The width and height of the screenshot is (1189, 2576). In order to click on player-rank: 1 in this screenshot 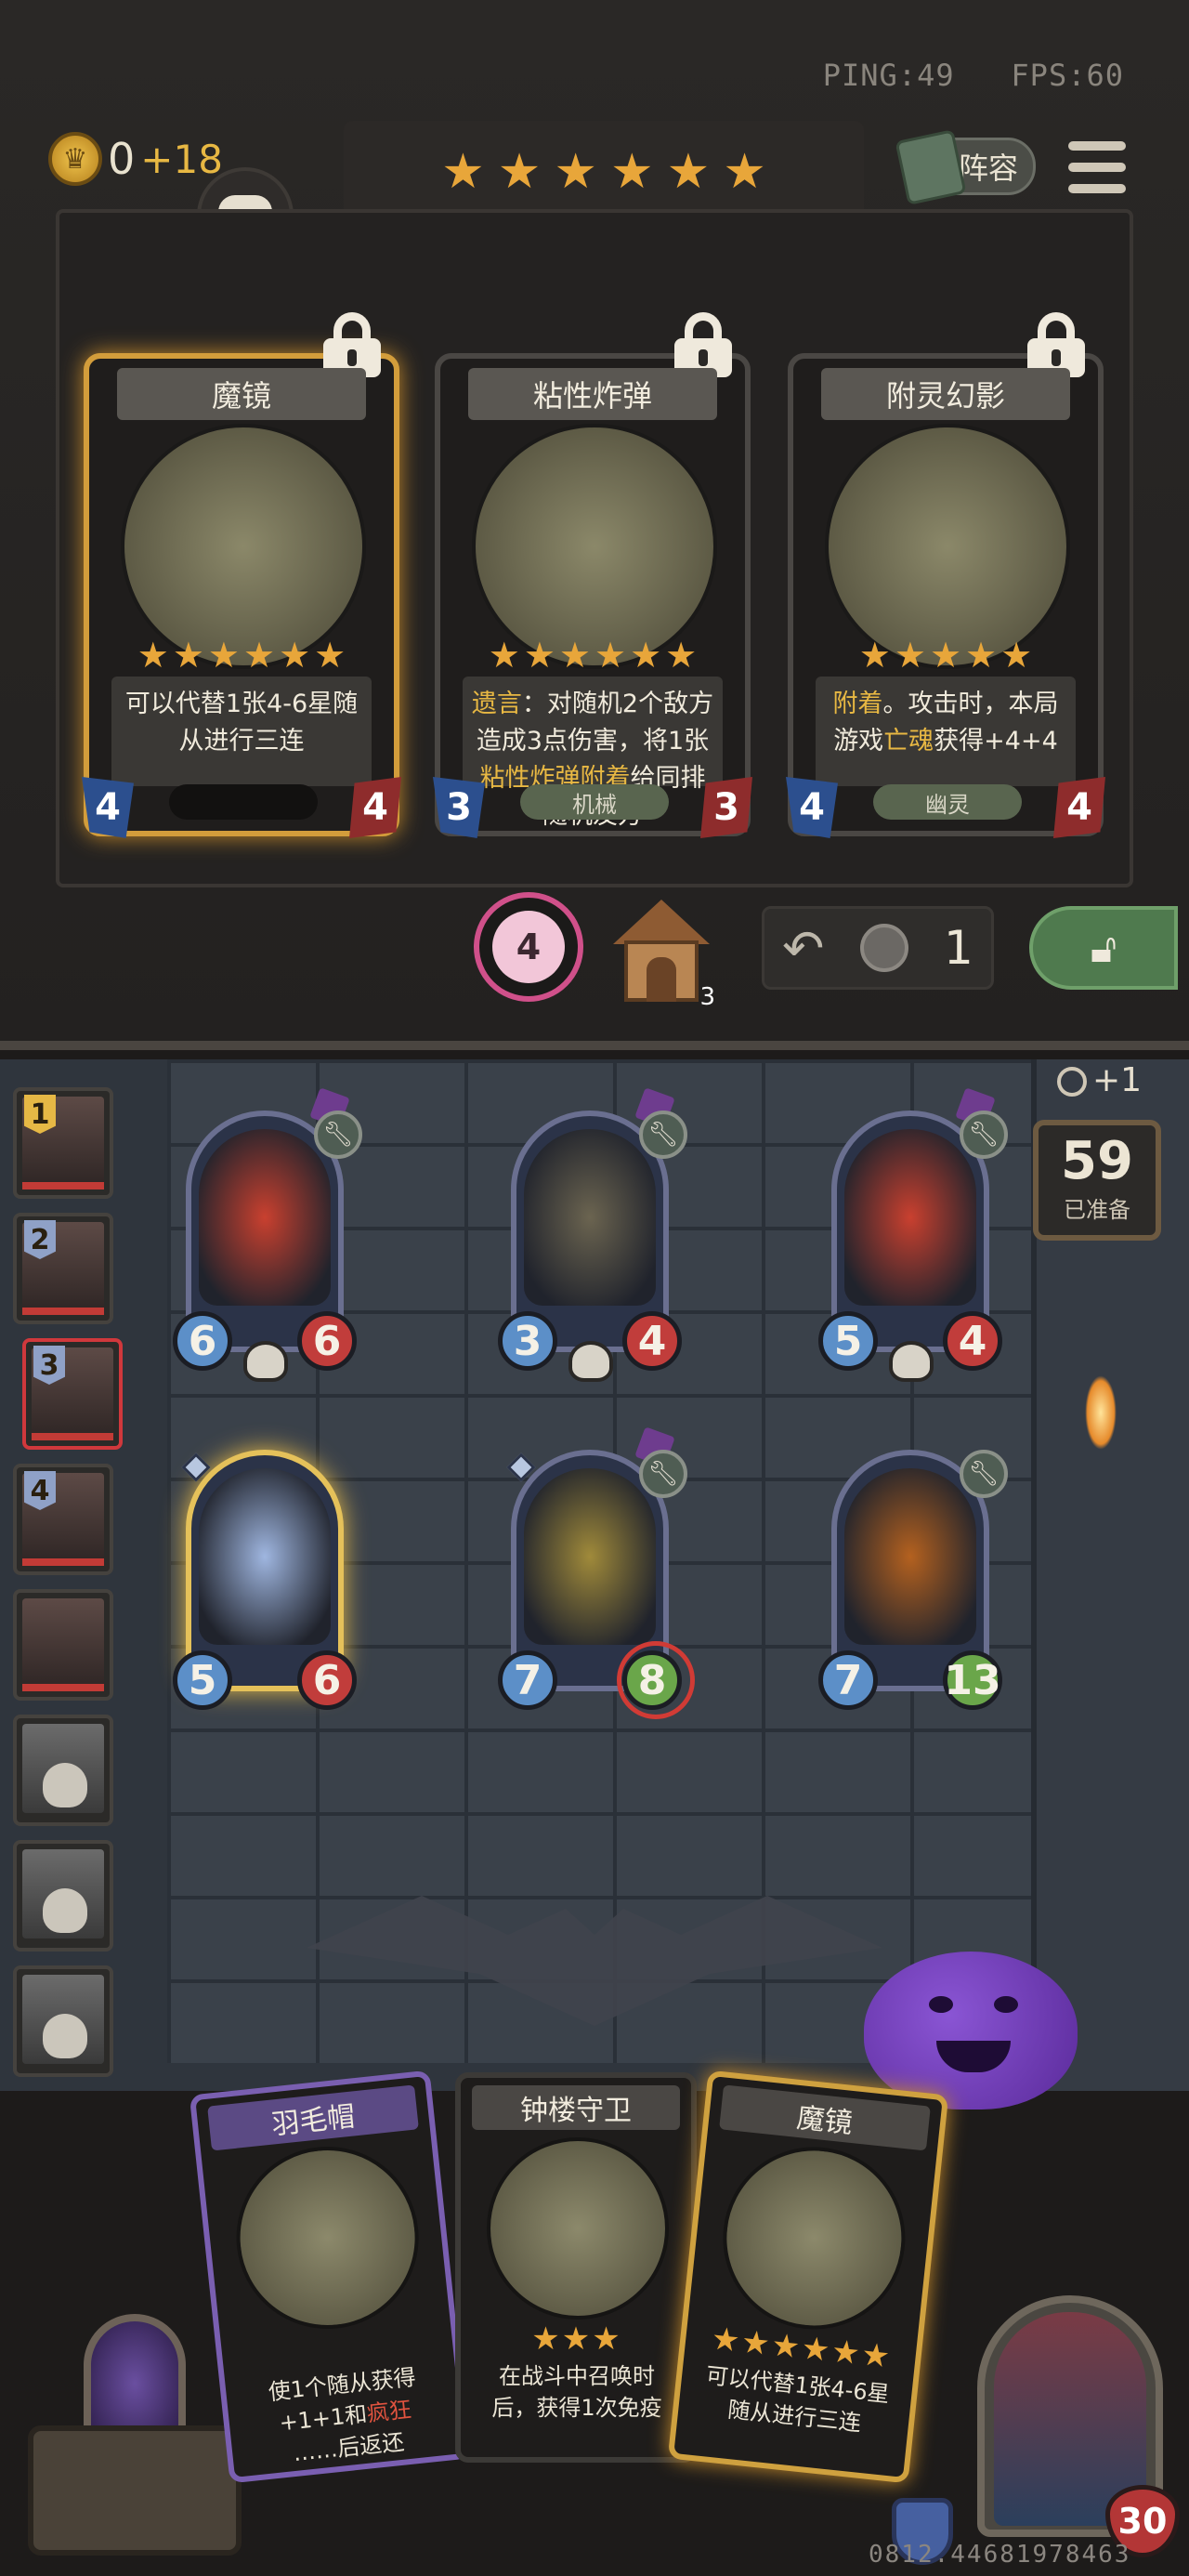, I will do `click(40, 1114)`.